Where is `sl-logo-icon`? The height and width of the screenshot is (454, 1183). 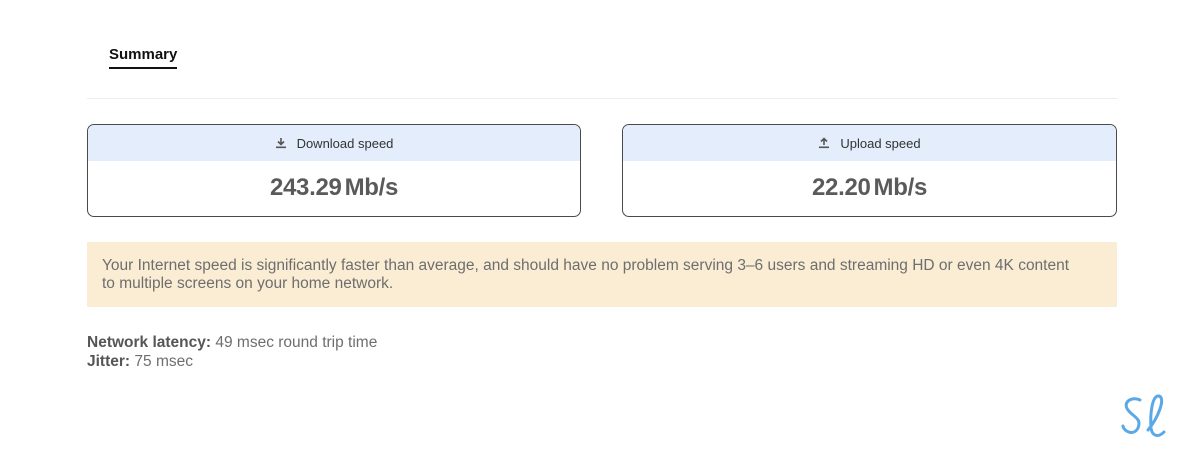 sl-logo-icon is located at coordinates (1146, 418).